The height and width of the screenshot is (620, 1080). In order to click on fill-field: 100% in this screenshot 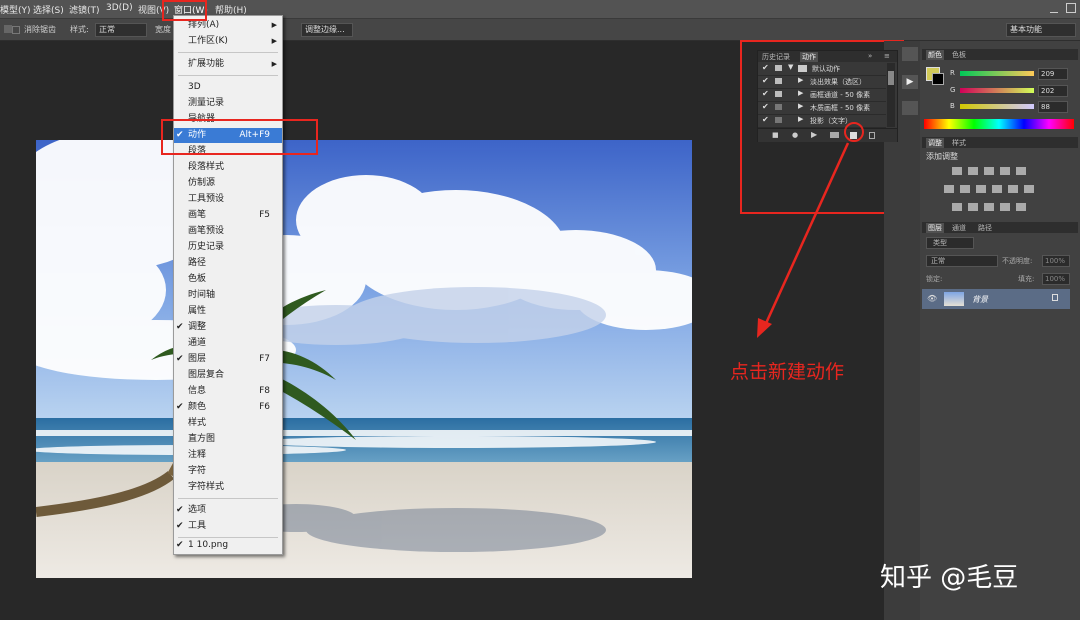, I will do `click(1056, 279)`.